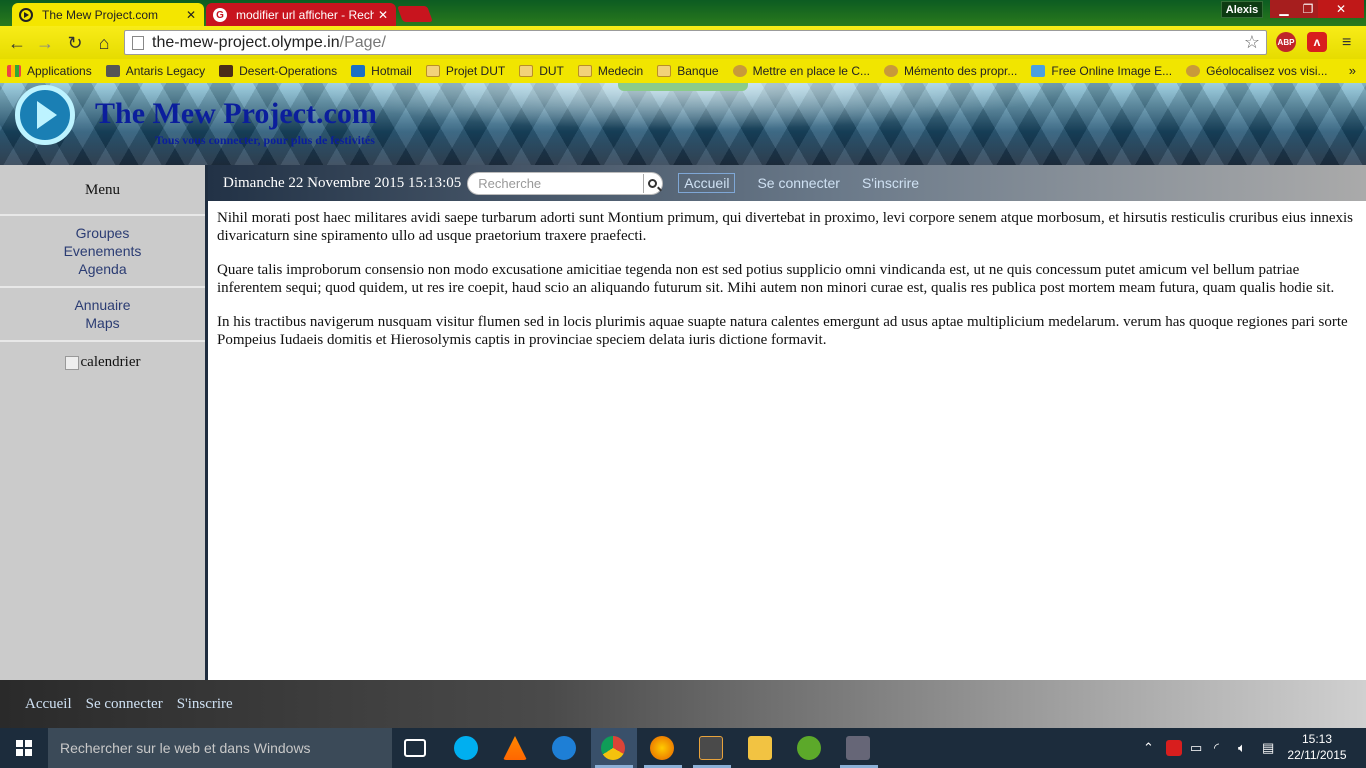 This screenshot has height=768, width=1366. I want to click on chrome-menu-icon: ≡, so click(1346, 43).